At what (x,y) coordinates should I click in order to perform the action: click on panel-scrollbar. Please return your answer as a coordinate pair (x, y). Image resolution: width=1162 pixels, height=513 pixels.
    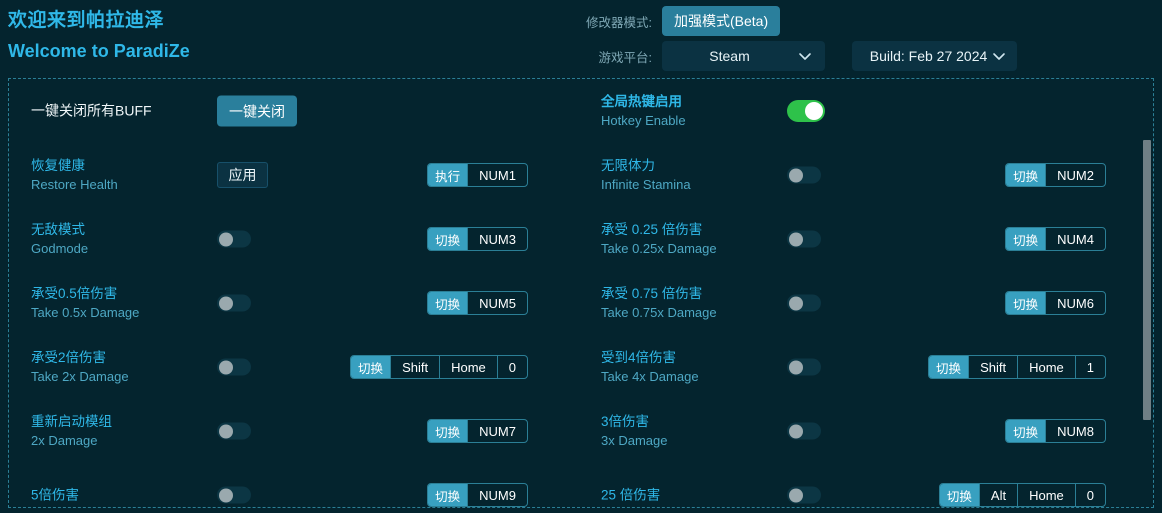
    Looking at the image, I should click on (1147, 293).